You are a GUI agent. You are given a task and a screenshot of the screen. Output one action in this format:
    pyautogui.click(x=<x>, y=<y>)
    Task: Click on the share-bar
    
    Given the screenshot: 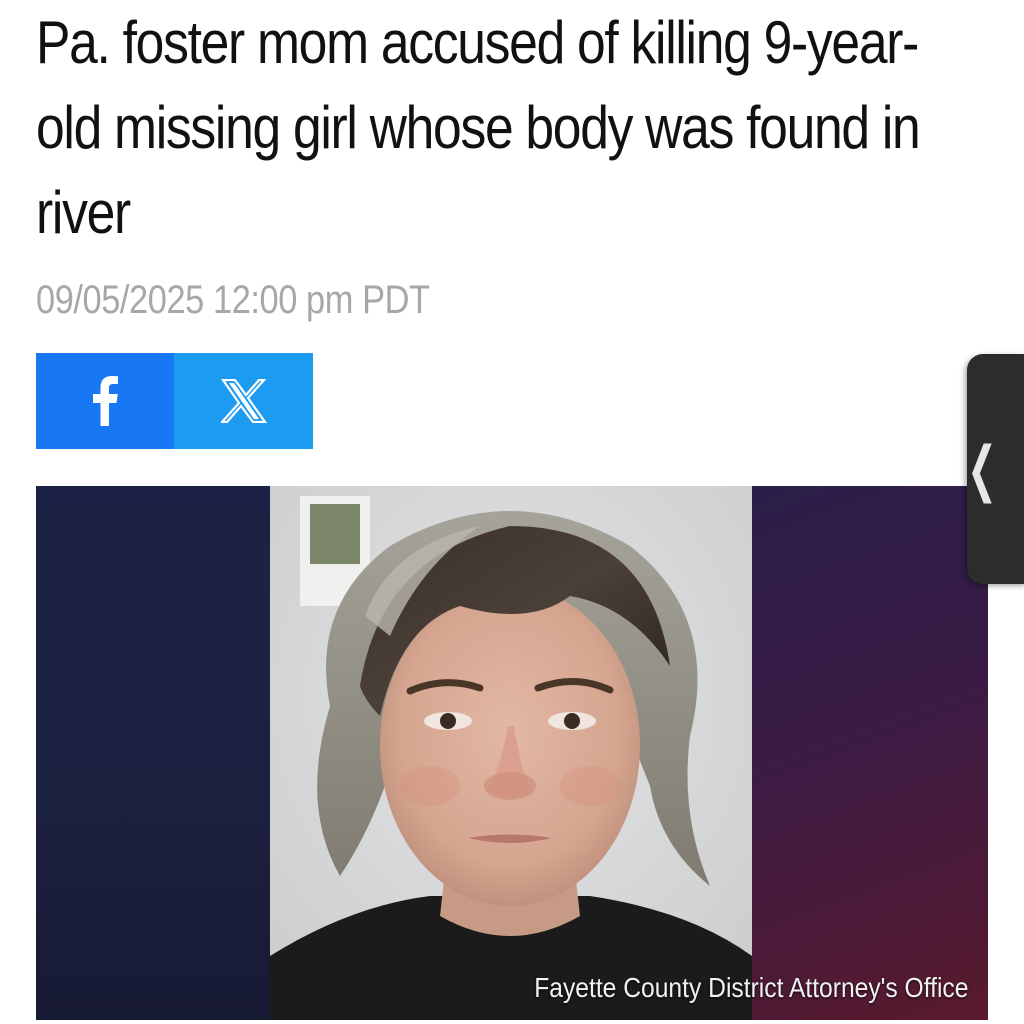 What is the action you would take?
    pyautogui.click(x=174, y=401)
    